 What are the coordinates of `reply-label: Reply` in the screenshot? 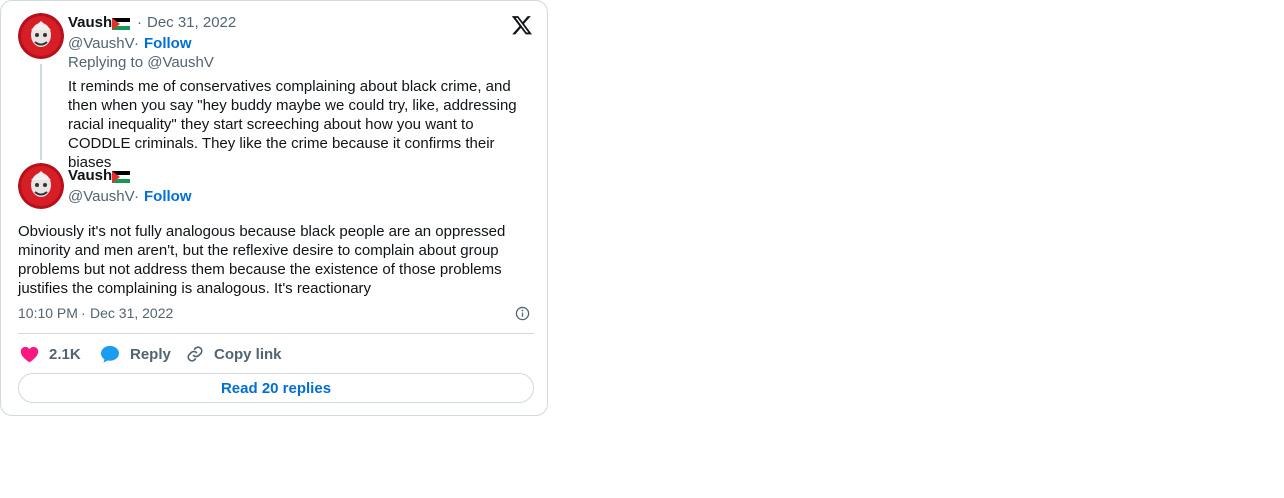 It's located at (150, 354).